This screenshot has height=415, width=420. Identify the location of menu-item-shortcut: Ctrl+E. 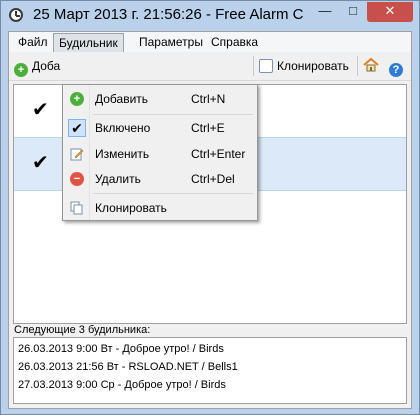
(208, 128).